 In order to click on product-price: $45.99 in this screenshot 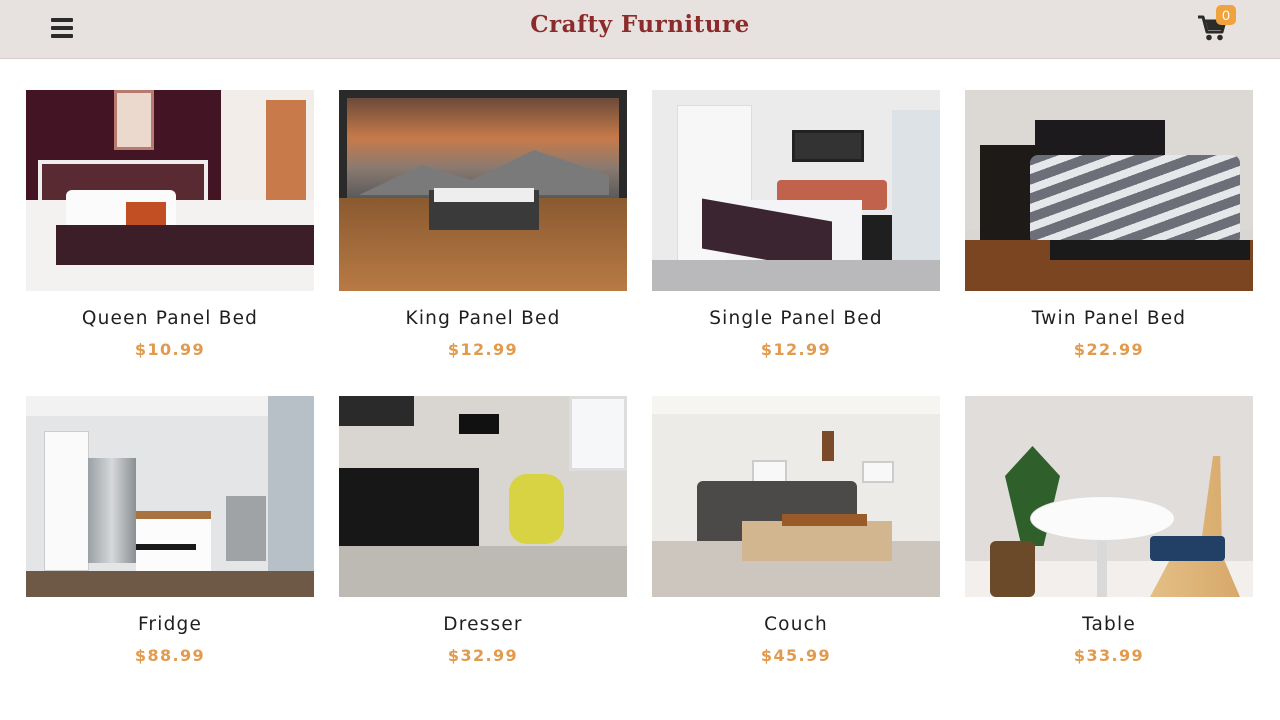, I will do `click(796, 655)`.